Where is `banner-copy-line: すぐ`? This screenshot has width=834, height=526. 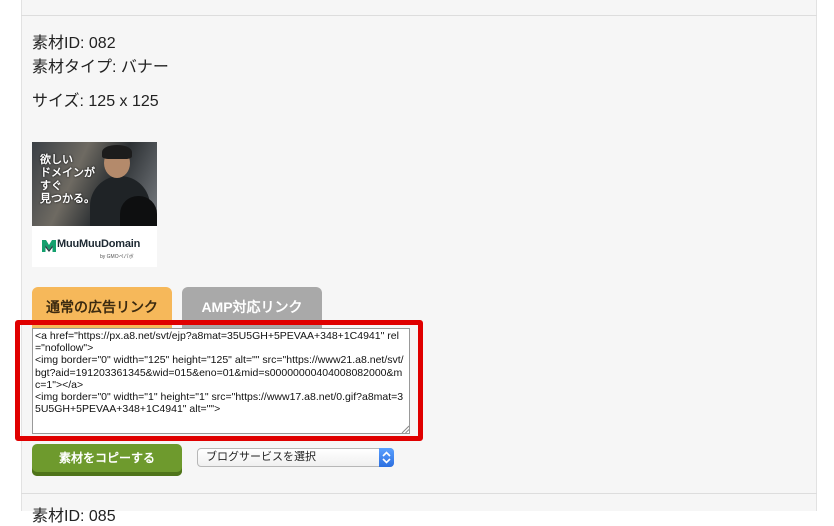 banner-copy-line: すぐ is located at coordinates (51, 186).